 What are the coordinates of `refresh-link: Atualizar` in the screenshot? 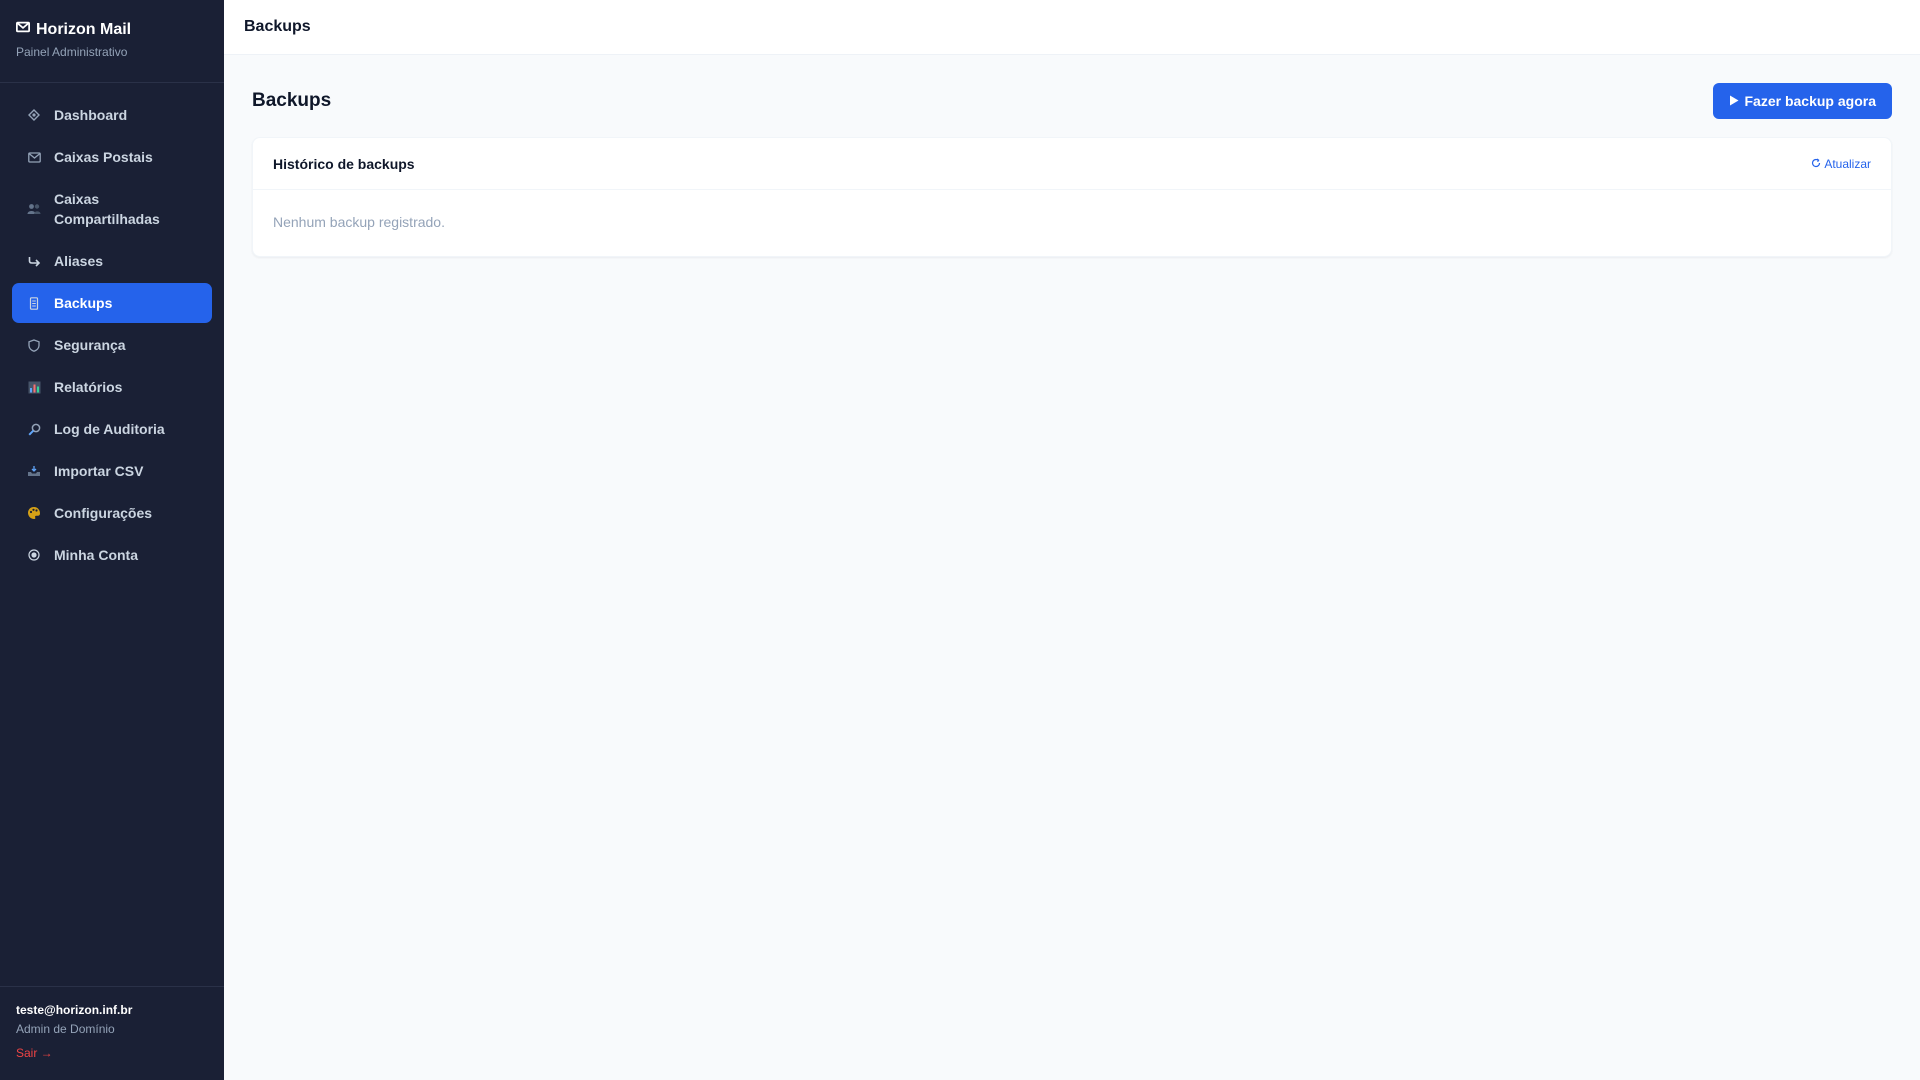 It's located at (1841, 164).